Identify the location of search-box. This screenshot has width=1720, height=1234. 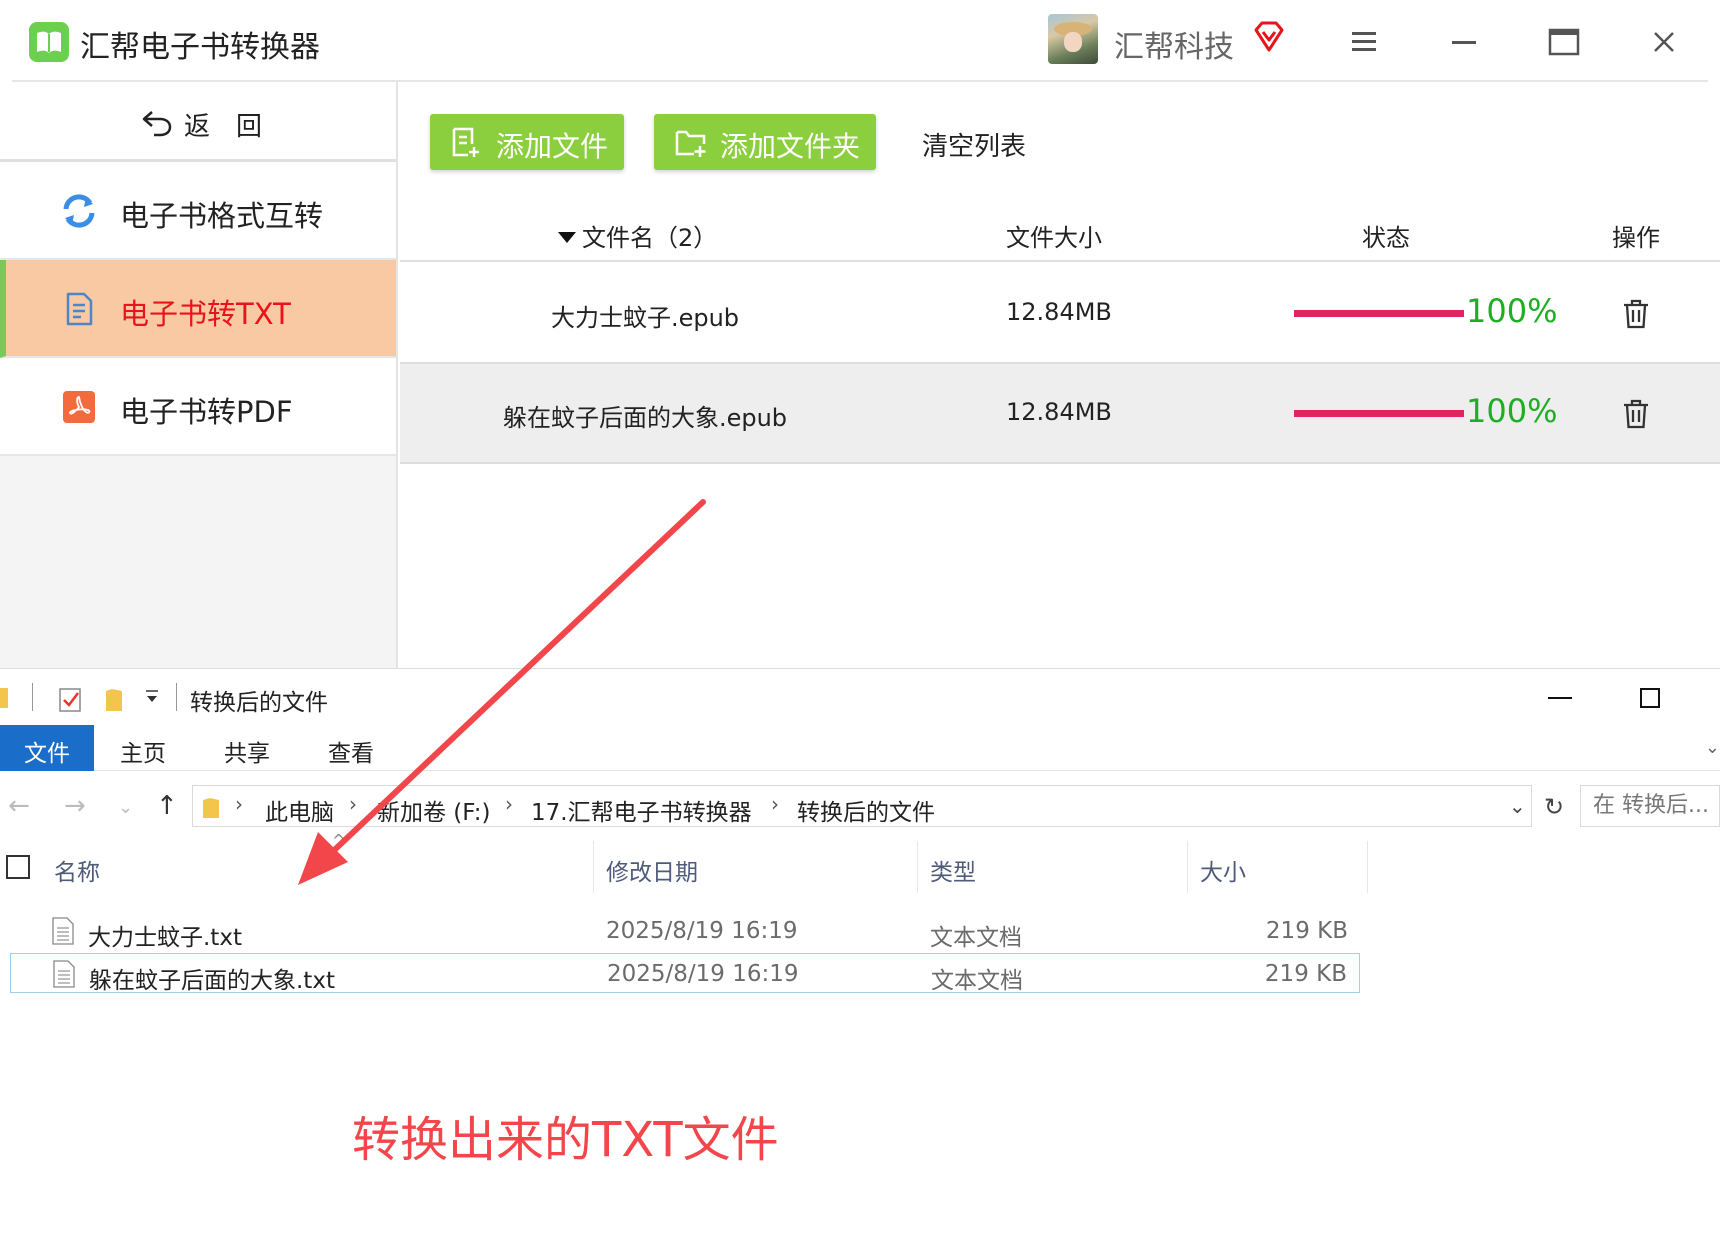
(1650, 806).